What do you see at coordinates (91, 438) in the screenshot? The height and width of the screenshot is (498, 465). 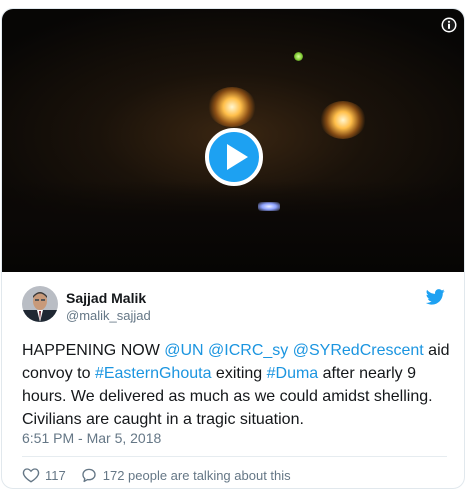 I see `tweet-timestamp: 6:51 PM - Mar 5, 2018` at bounding box center [91, 438].